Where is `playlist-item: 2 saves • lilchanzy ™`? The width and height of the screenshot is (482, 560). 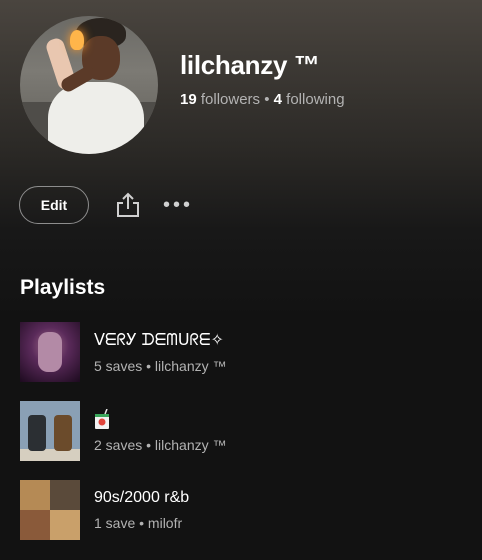
playlist-item: 2 saves • lilchanzy ™ is located at coordinates (123, 431).